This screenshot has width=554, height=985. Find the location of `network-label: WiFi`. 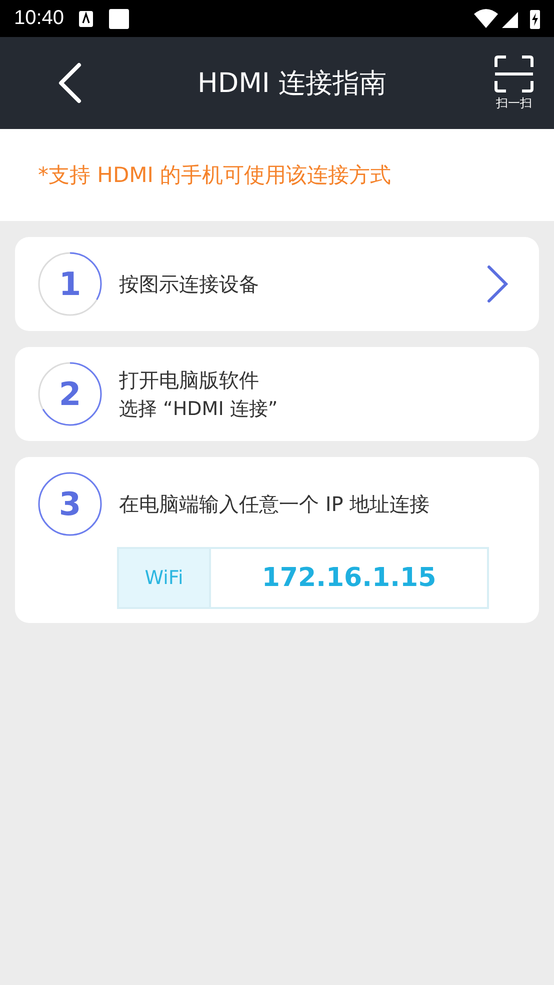

network-label: WiFi is located at coordinates (165, 578).